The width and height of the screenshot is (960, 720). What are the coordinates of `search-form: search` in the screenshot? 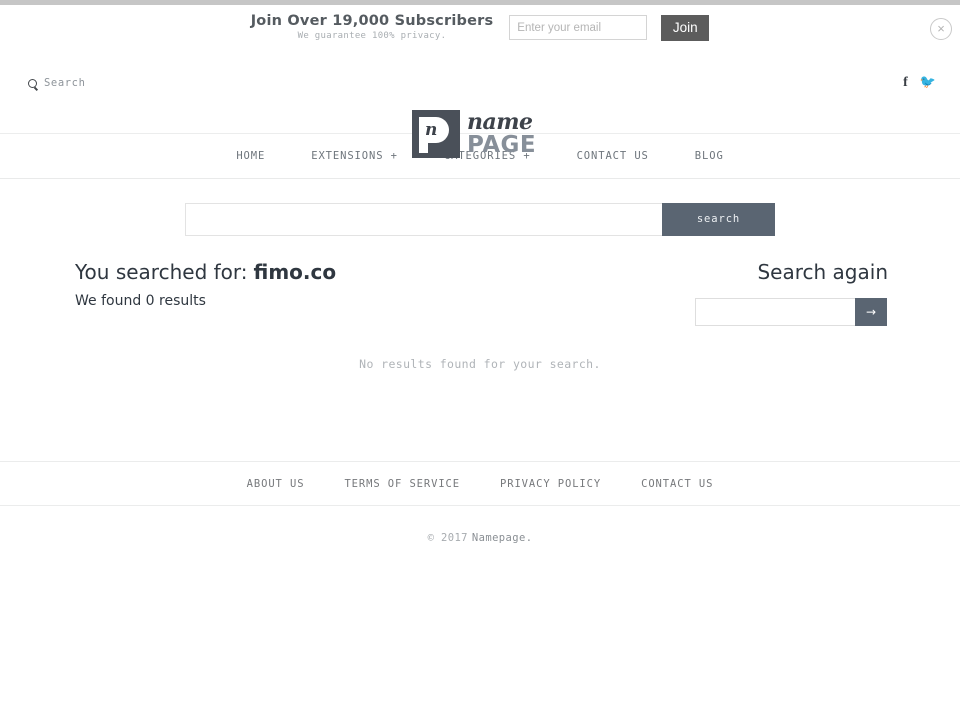 It's located at (480, 219).